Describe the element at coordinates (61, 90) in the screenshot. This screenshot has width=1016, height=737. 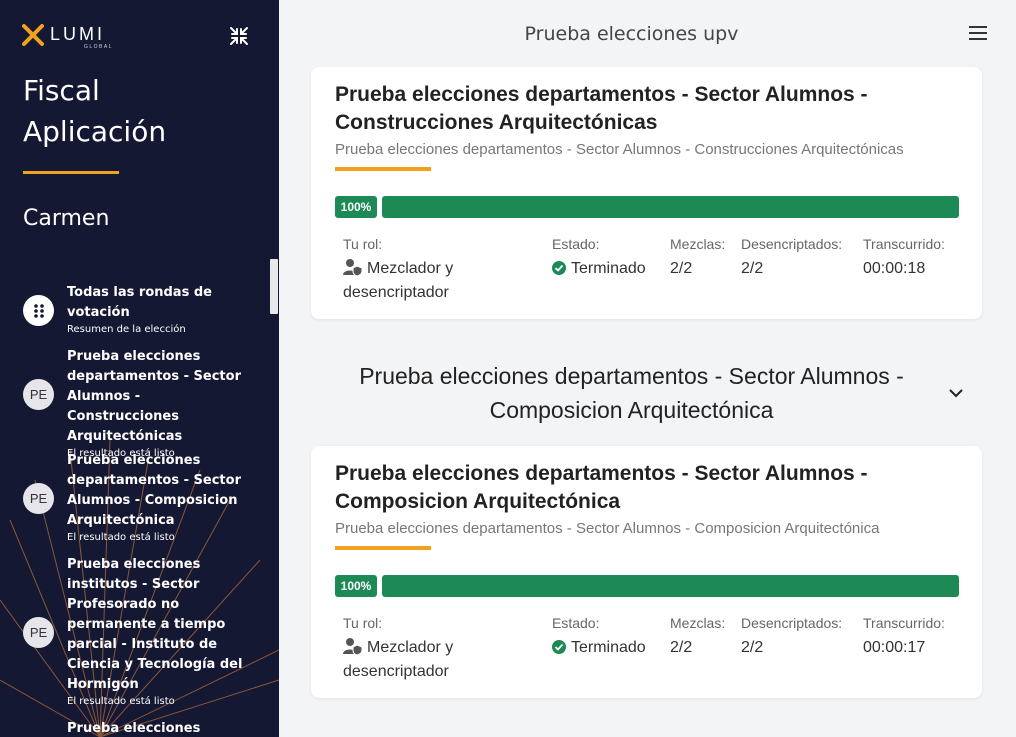
I see `sidebar-title-line1: Fiscal` at that location.